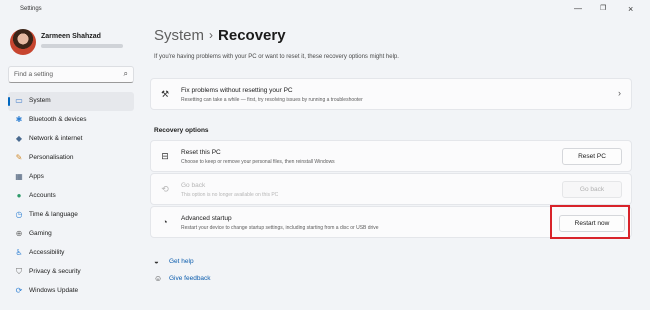 Image resolution: width=650 pixels, height=310 pixels. I want to click on app-title: Settings, so click(31, 9).